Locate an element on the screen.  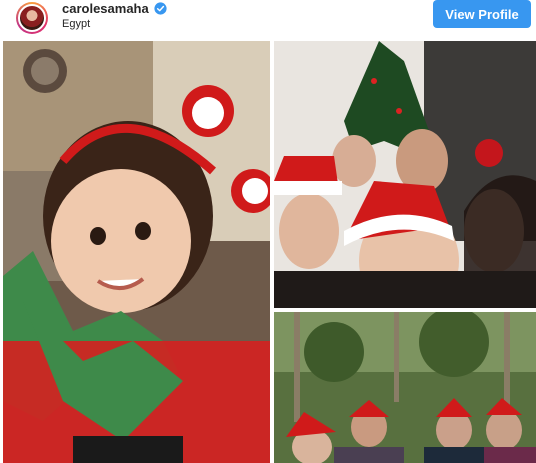
avatar-image is located at coordinates (32, 18).